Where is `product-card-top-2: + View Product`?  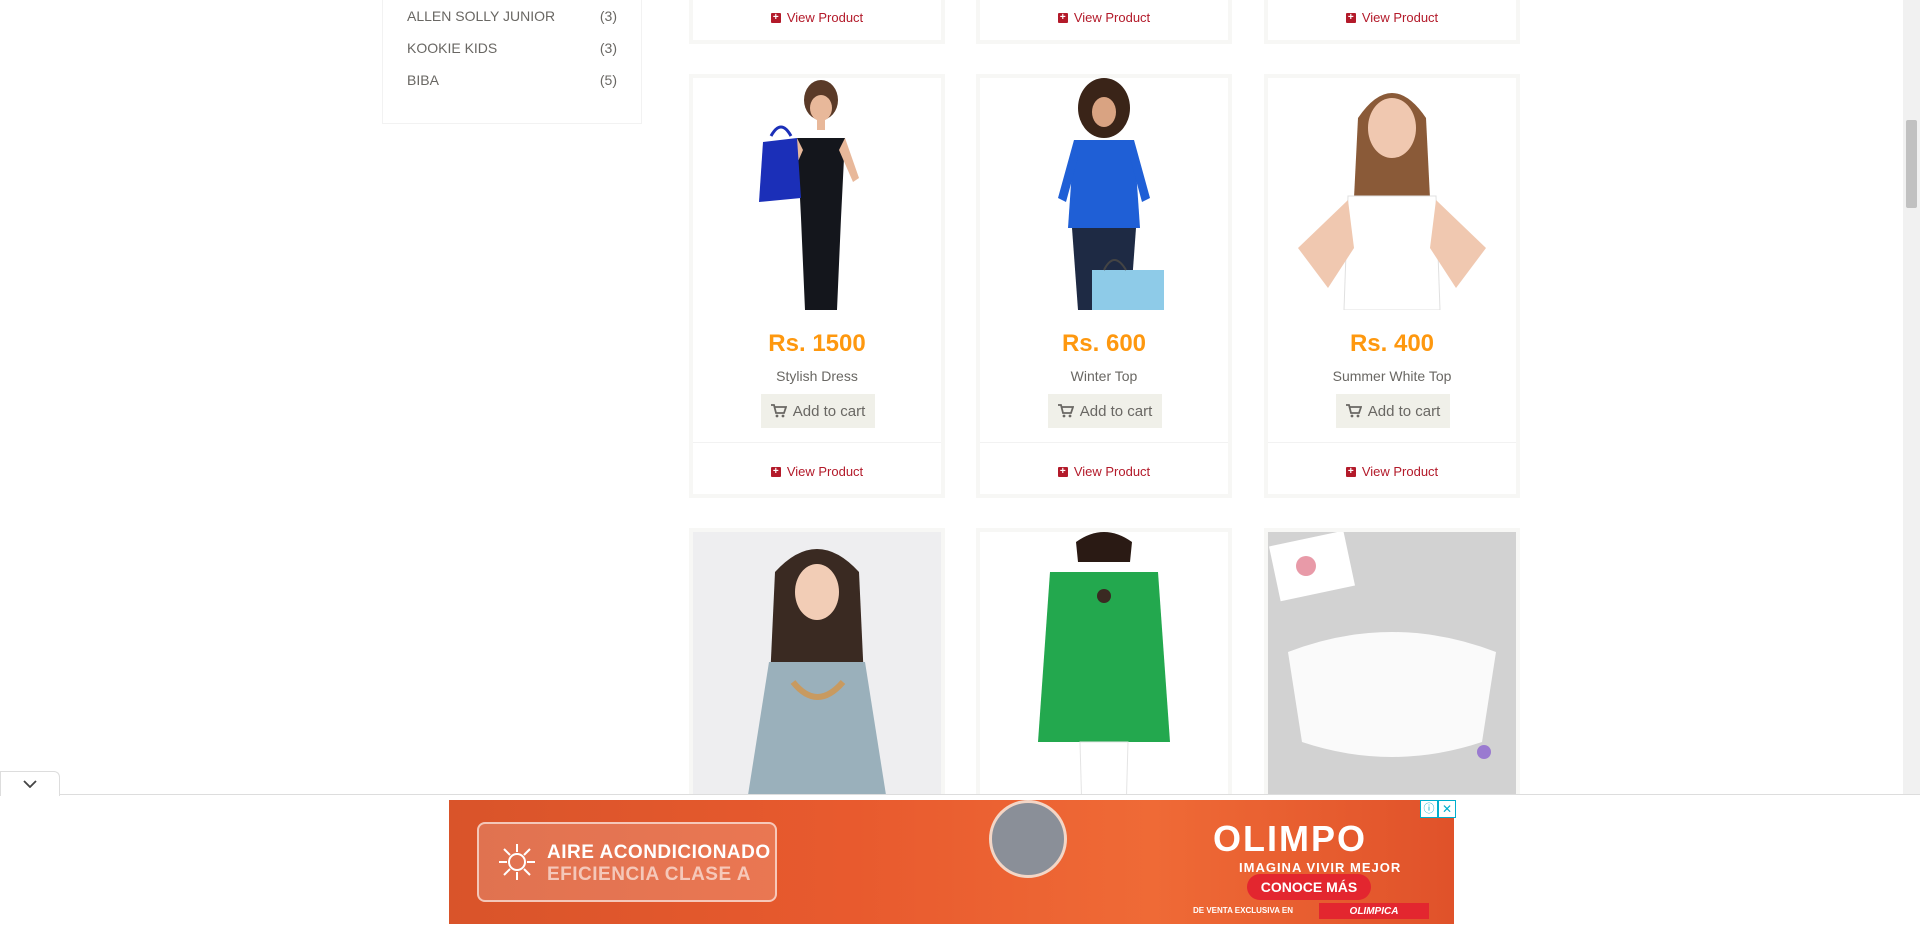 product-card-top-2: + View Product is located at coordinates (1104, 22).